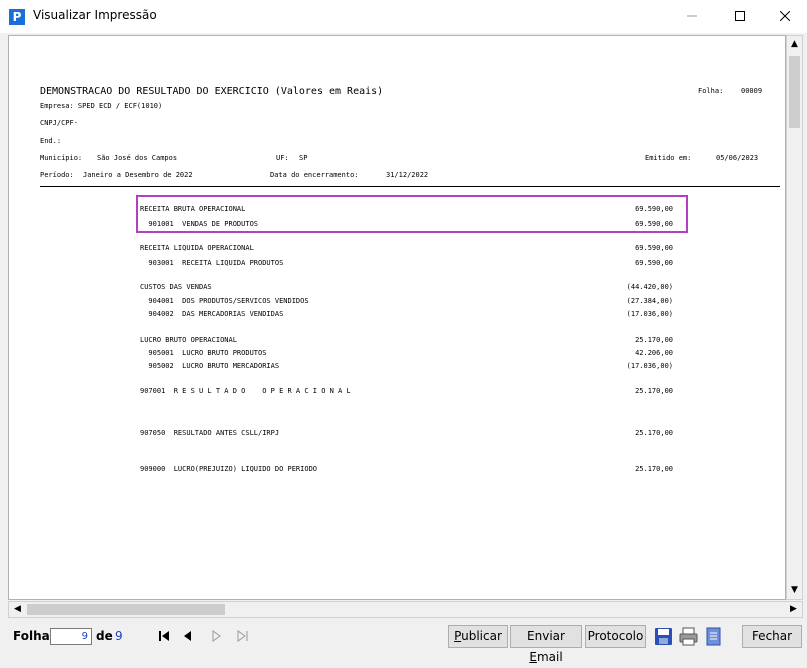 The height and width of the screenshot is (668, 807). What do you see at coordinates (51, 141) in the screenshot?
I see `end-line: End.:` at bounding box center [51, 141].